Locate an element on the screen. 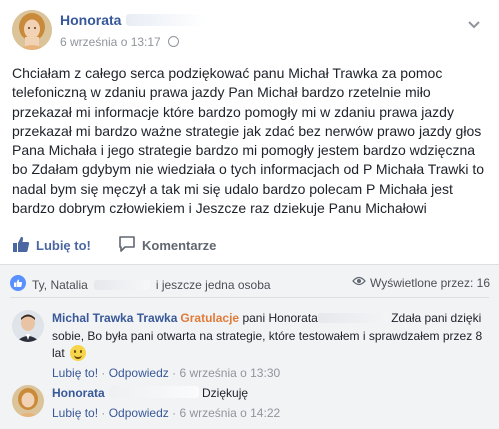  author-name: Honorata is located at coordinates (133, 20).